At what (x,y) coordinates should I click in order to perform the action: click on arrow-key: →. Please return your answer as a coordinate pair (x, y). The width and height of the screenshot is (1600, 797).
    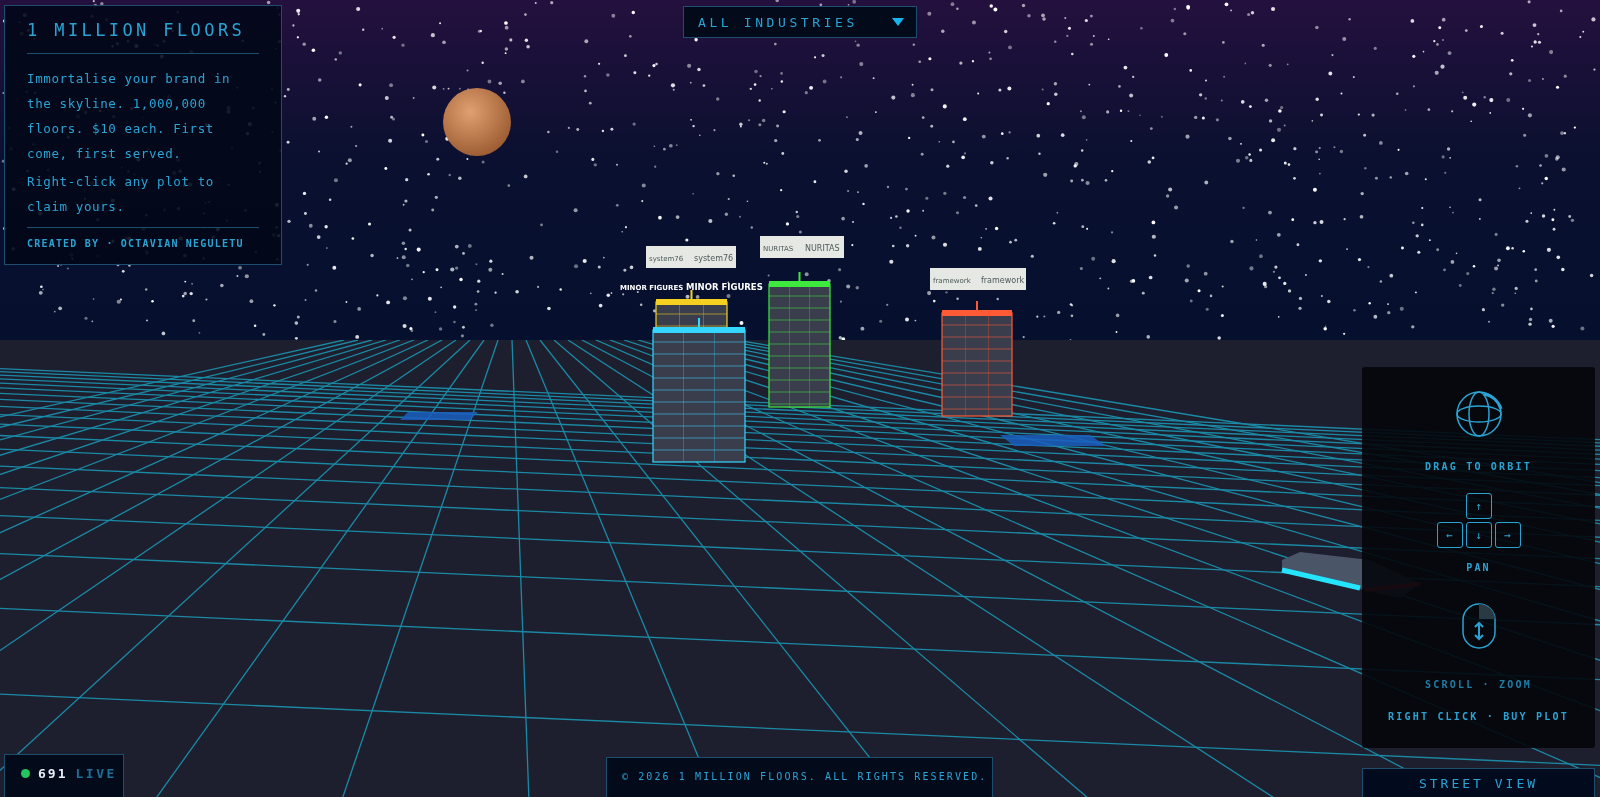
    Looking at the image, I should click on (1507, 535).